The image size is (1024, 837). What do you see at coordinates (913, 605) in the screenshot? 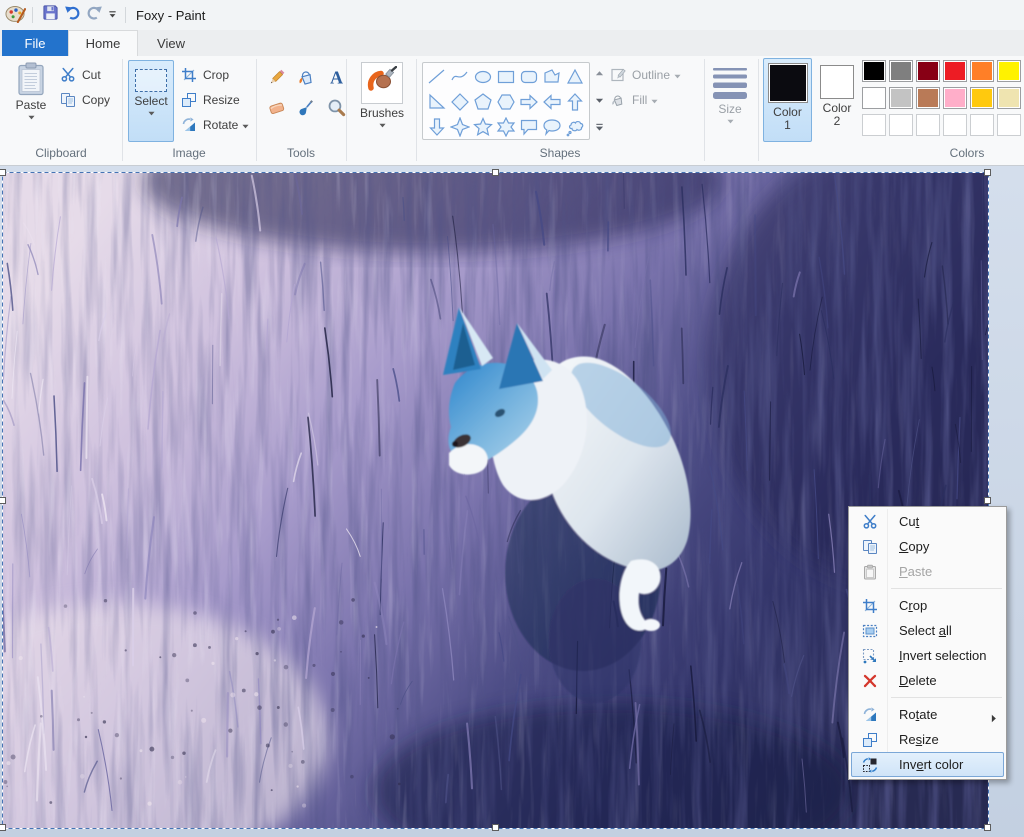
I see `crop-menu-label: Crop` at bounding box center [913, 605].